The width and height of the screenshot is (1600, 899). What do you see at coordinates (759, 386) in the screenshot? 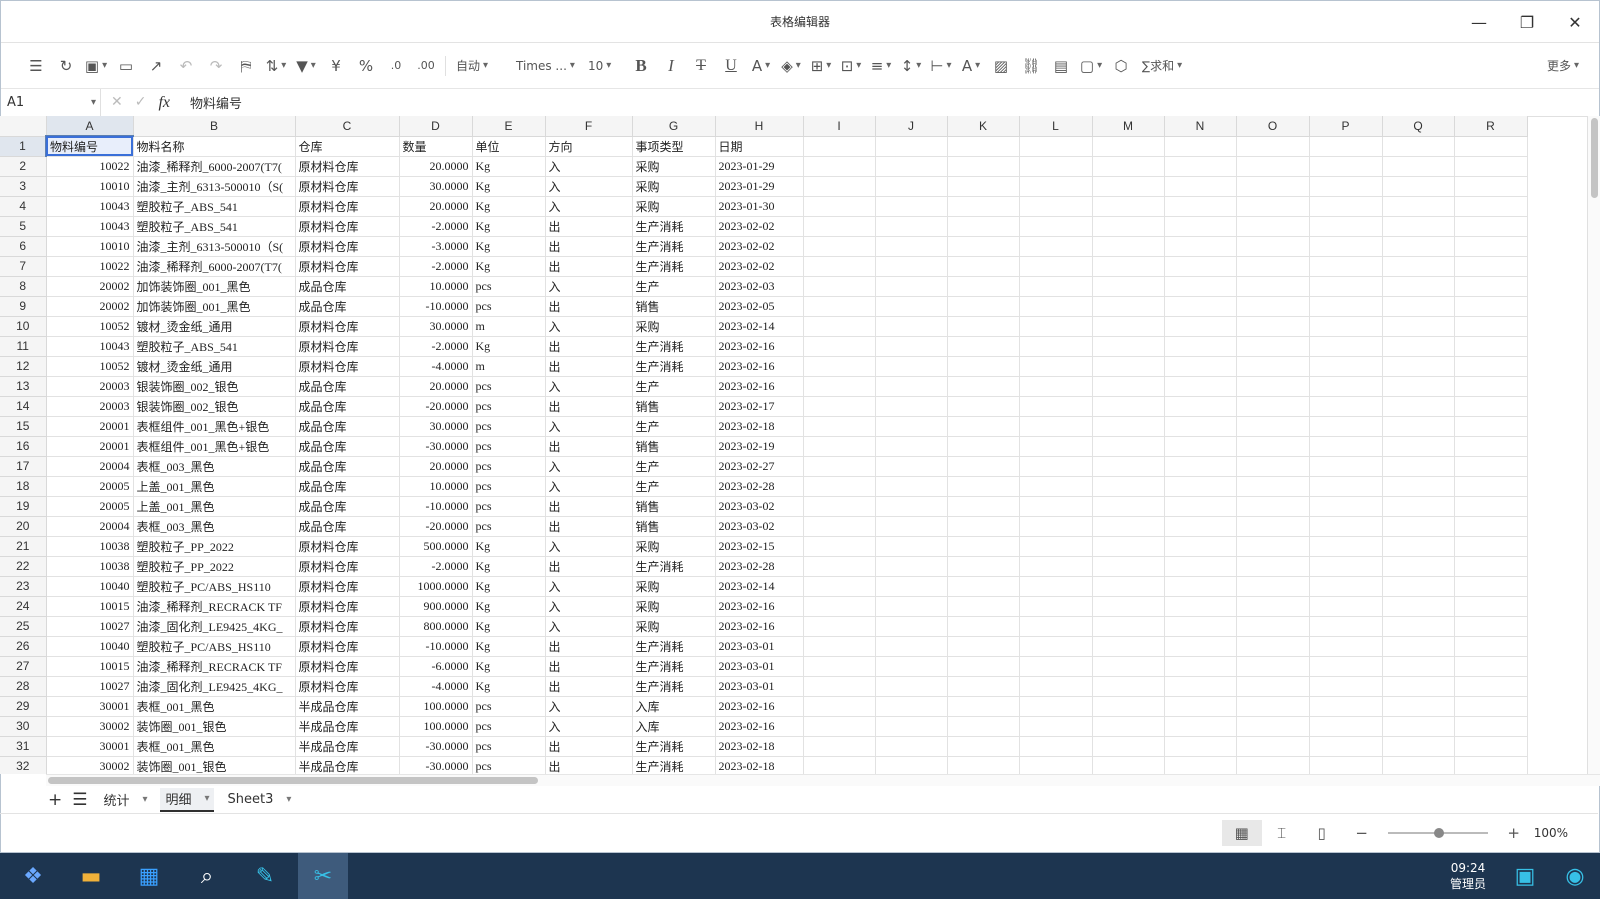
I see `cell: 2023-02-16` at bounding box center [759, 386].